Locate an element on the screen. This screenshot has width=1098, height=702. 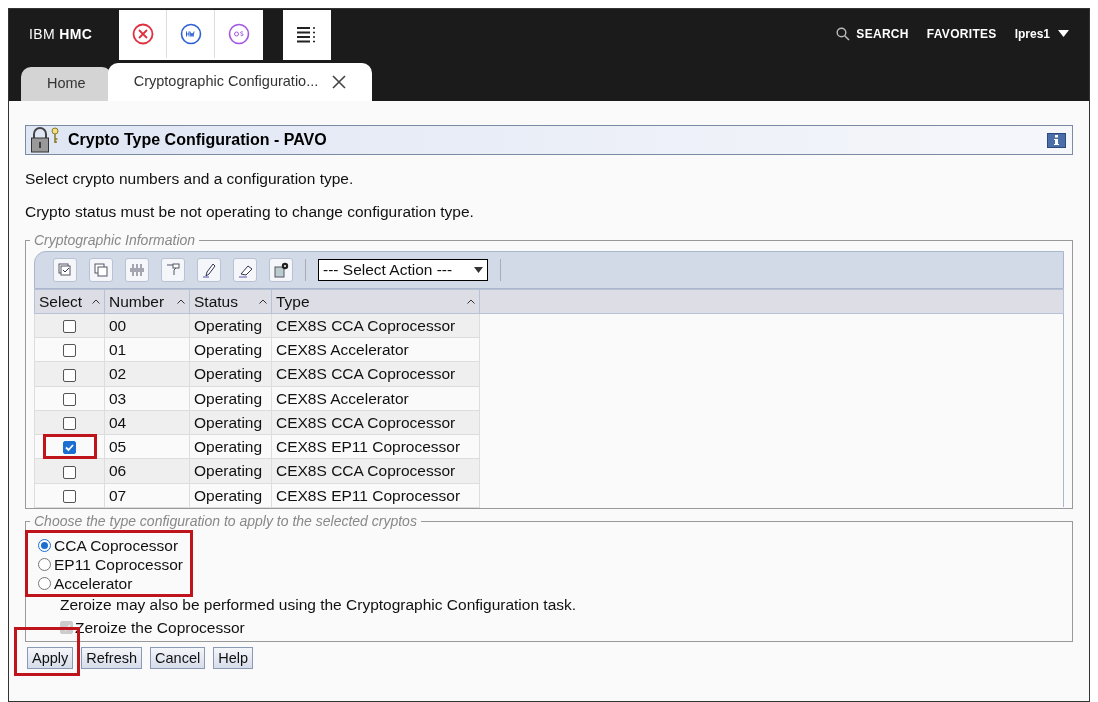
radio-option: Accelerator is located at coordinates (110, 583).